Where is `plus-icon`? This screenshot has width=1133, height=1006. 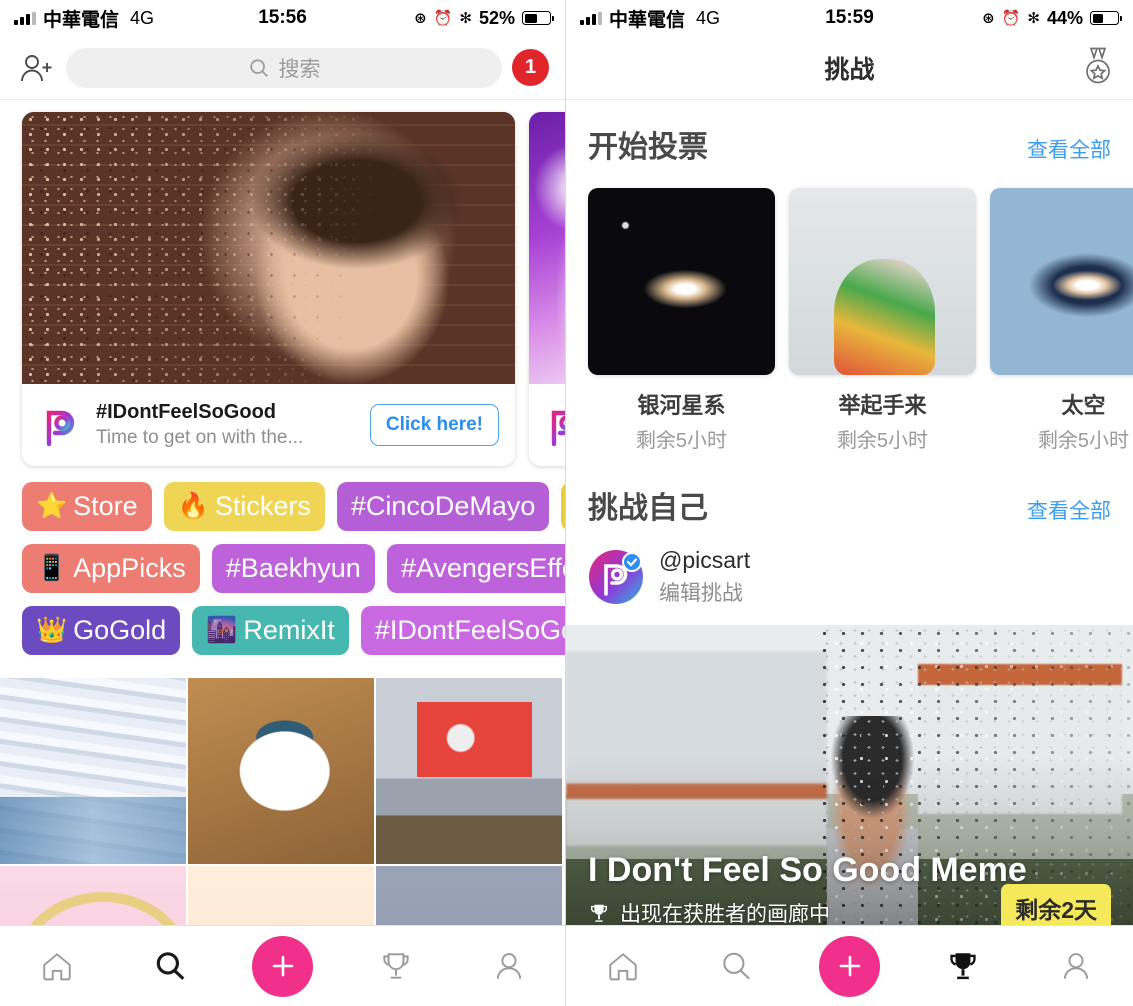 plus-icon is located at coordinates (282, 966).